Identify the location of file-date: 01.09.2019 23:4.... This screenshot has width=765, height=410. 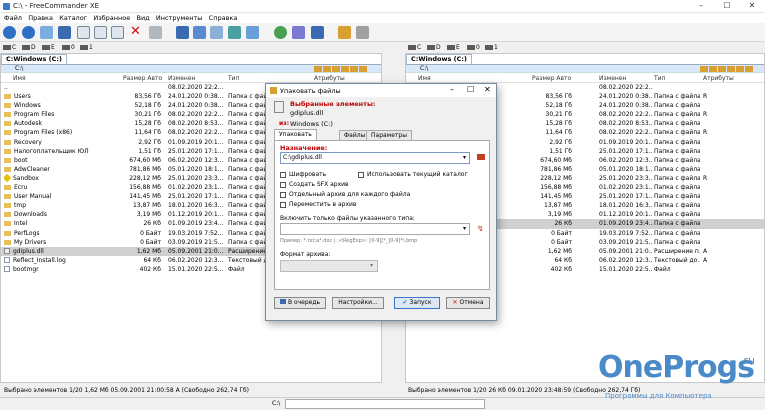
(196, 224).